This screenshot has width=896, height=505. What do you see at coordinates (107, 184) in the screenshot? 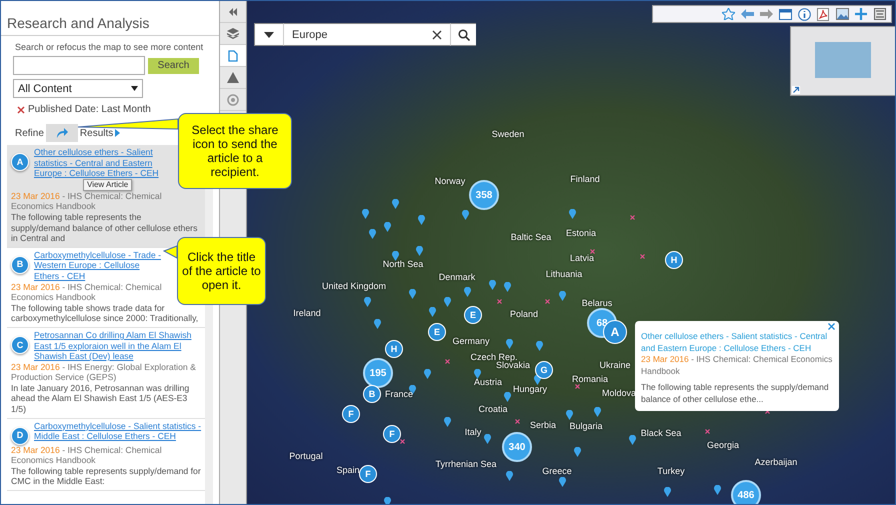
I see `tooltip: View Article` at bounding box center [107, 184].